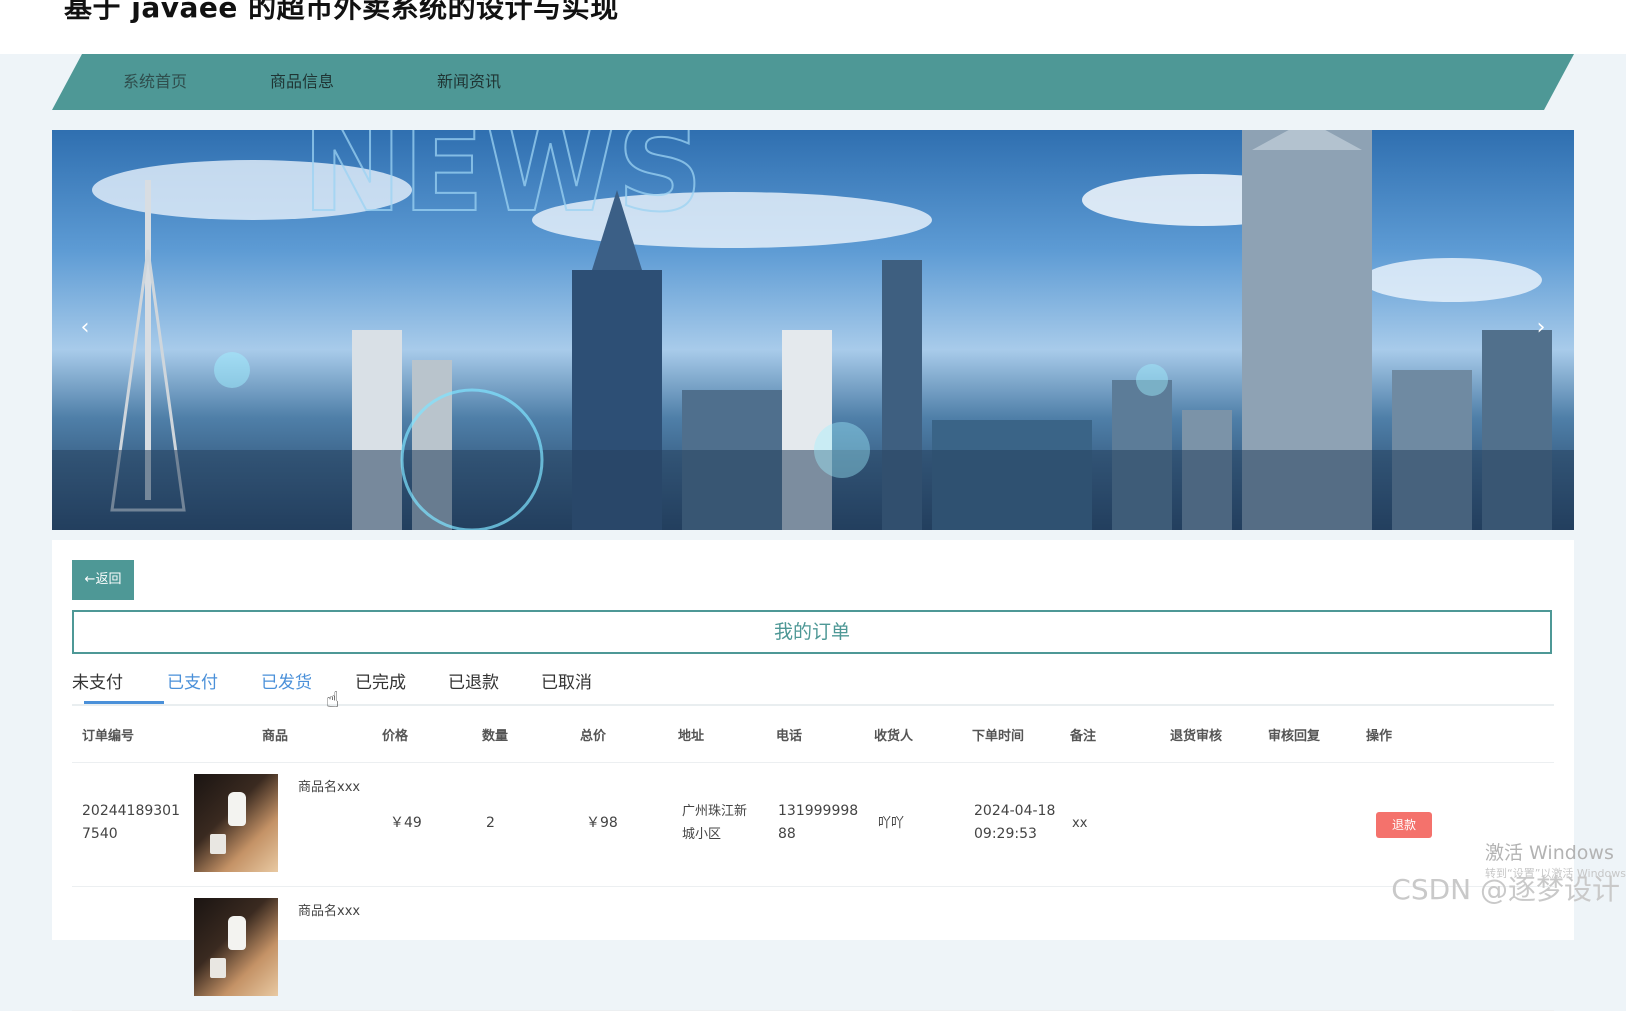 The height and width of the screenshot is (1011, 1626). What do you see at coordinates (1196, 736) in the screenshot?
I see `col-return-review: 退货审核` at bounding box center [1196, 736].